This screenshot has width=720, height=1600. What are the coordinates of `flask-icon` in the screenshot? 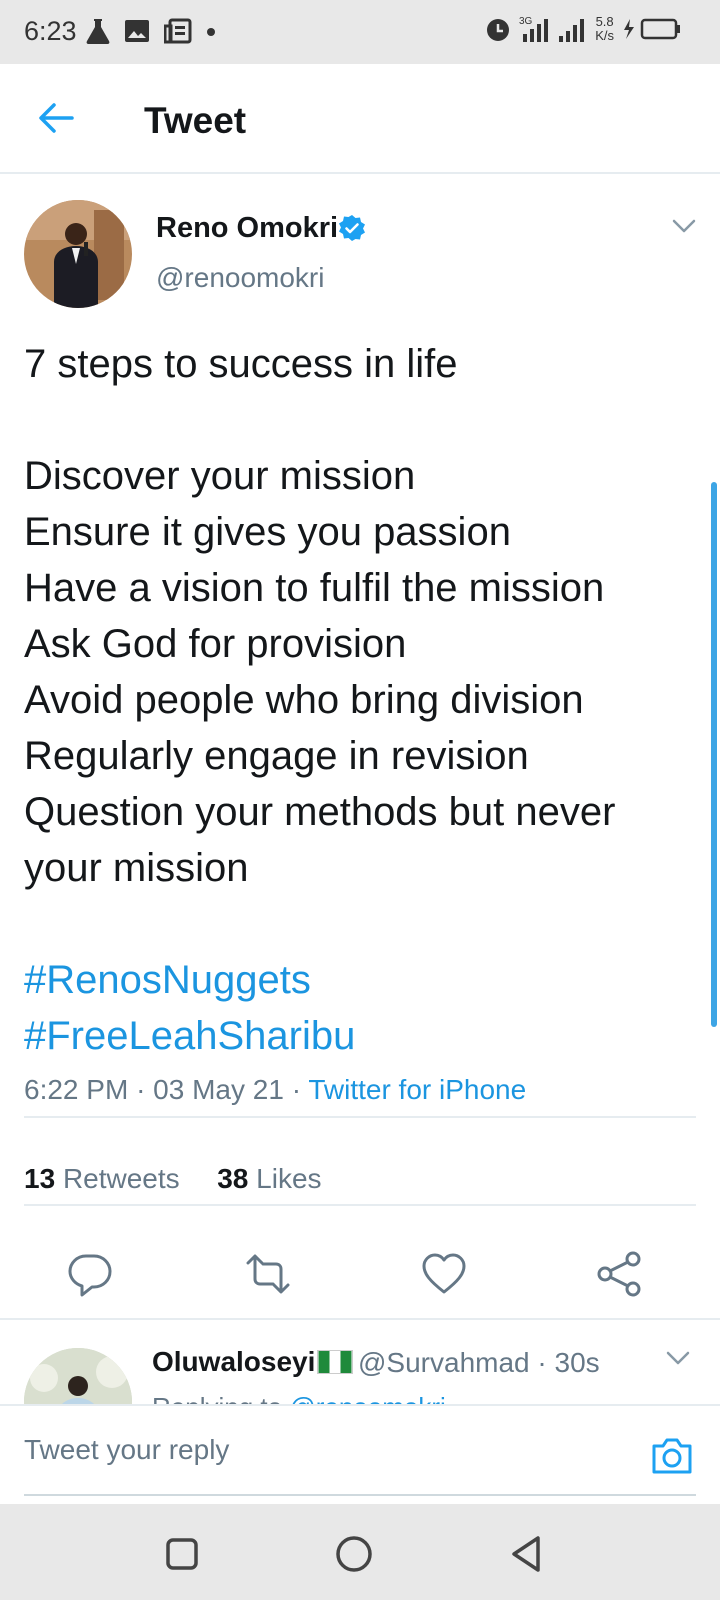 It's located at (98, 31).